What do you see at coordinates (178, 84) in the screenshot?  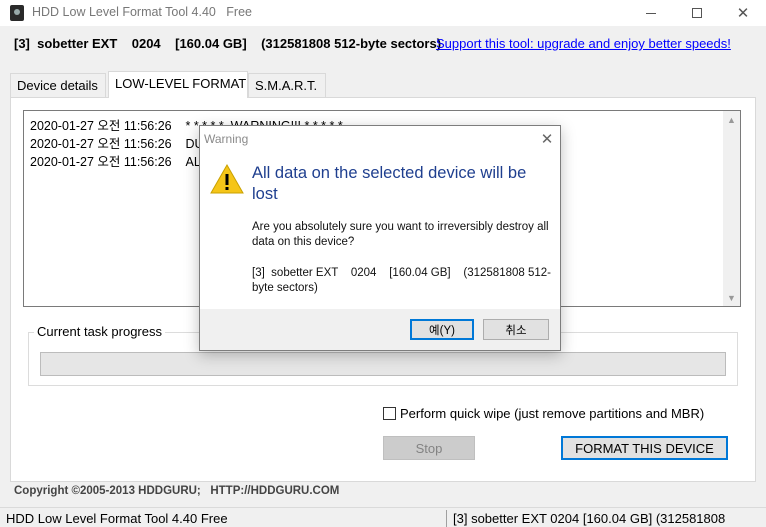 I see `tab-low-level-format: LOW-LEVEL FORMAT` at bounding box center [178, 84].